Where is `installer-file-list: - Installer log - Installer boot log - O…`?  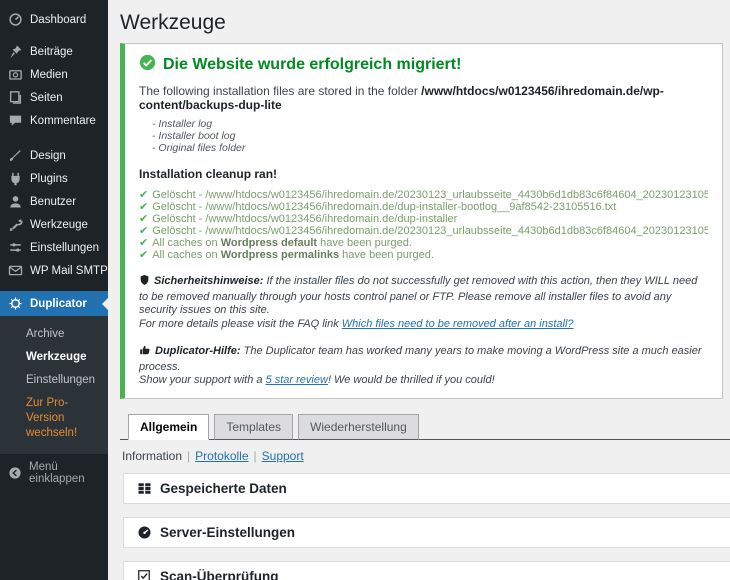
installer-file-list: - Installer log - Installer boot log - O… is located at coordinates (430, 136).